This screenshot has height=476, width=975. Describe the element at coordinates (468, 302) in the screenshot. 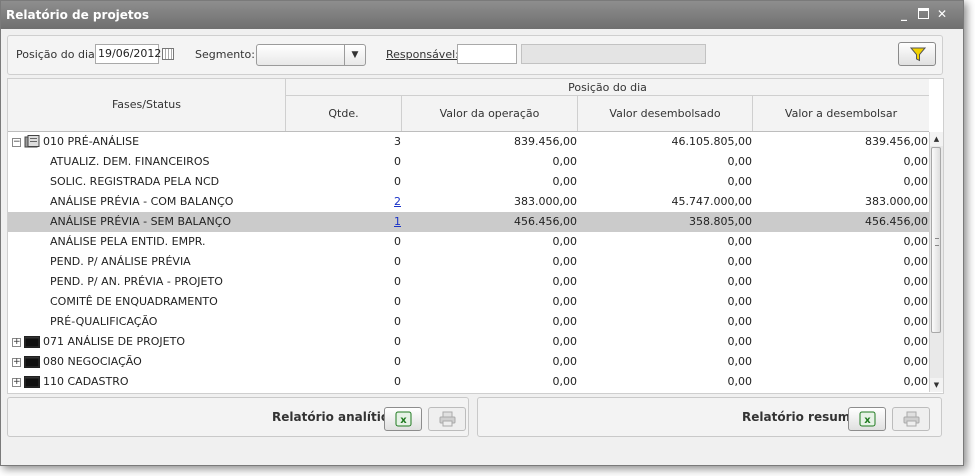

I see `table-row: COMITÊ DE ENQUADRAMENTO 0 0,00 0,00 0,00` at that location.